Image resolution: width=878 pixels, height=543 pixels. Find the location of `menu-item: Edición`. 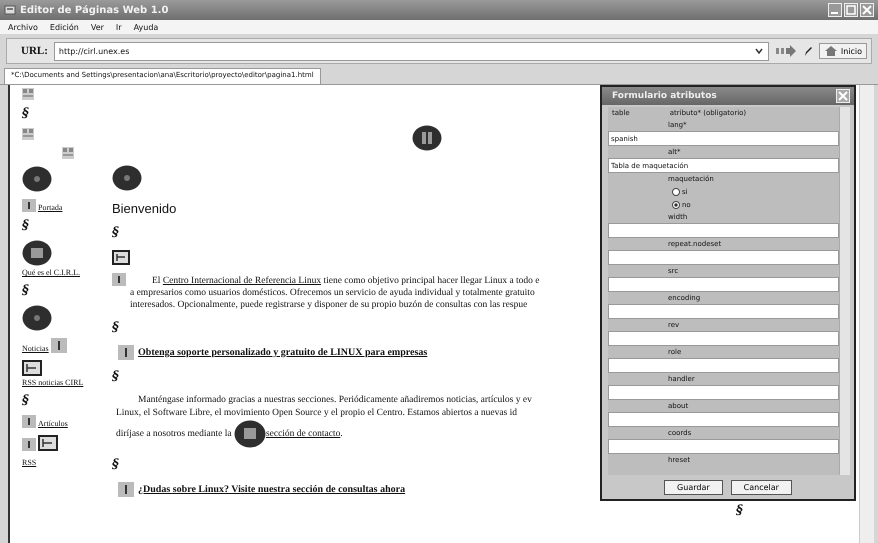

menu-item: Edición is located at coordinates (64, 27).